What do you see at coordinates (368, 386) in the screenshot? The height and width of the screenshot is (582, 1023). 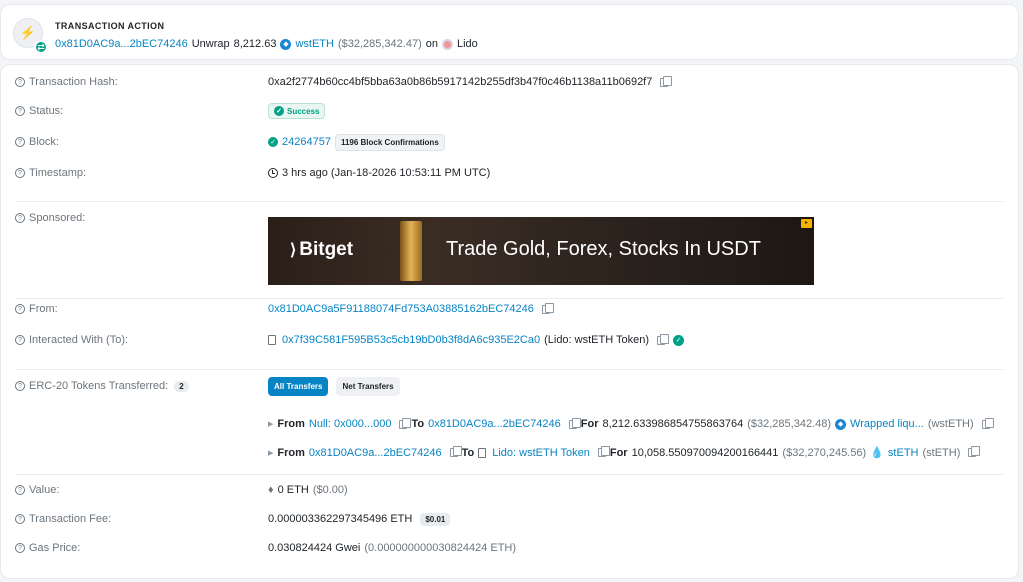 I see `tab-net-transfers: Net Transfers` at bounding box center [368, 386].